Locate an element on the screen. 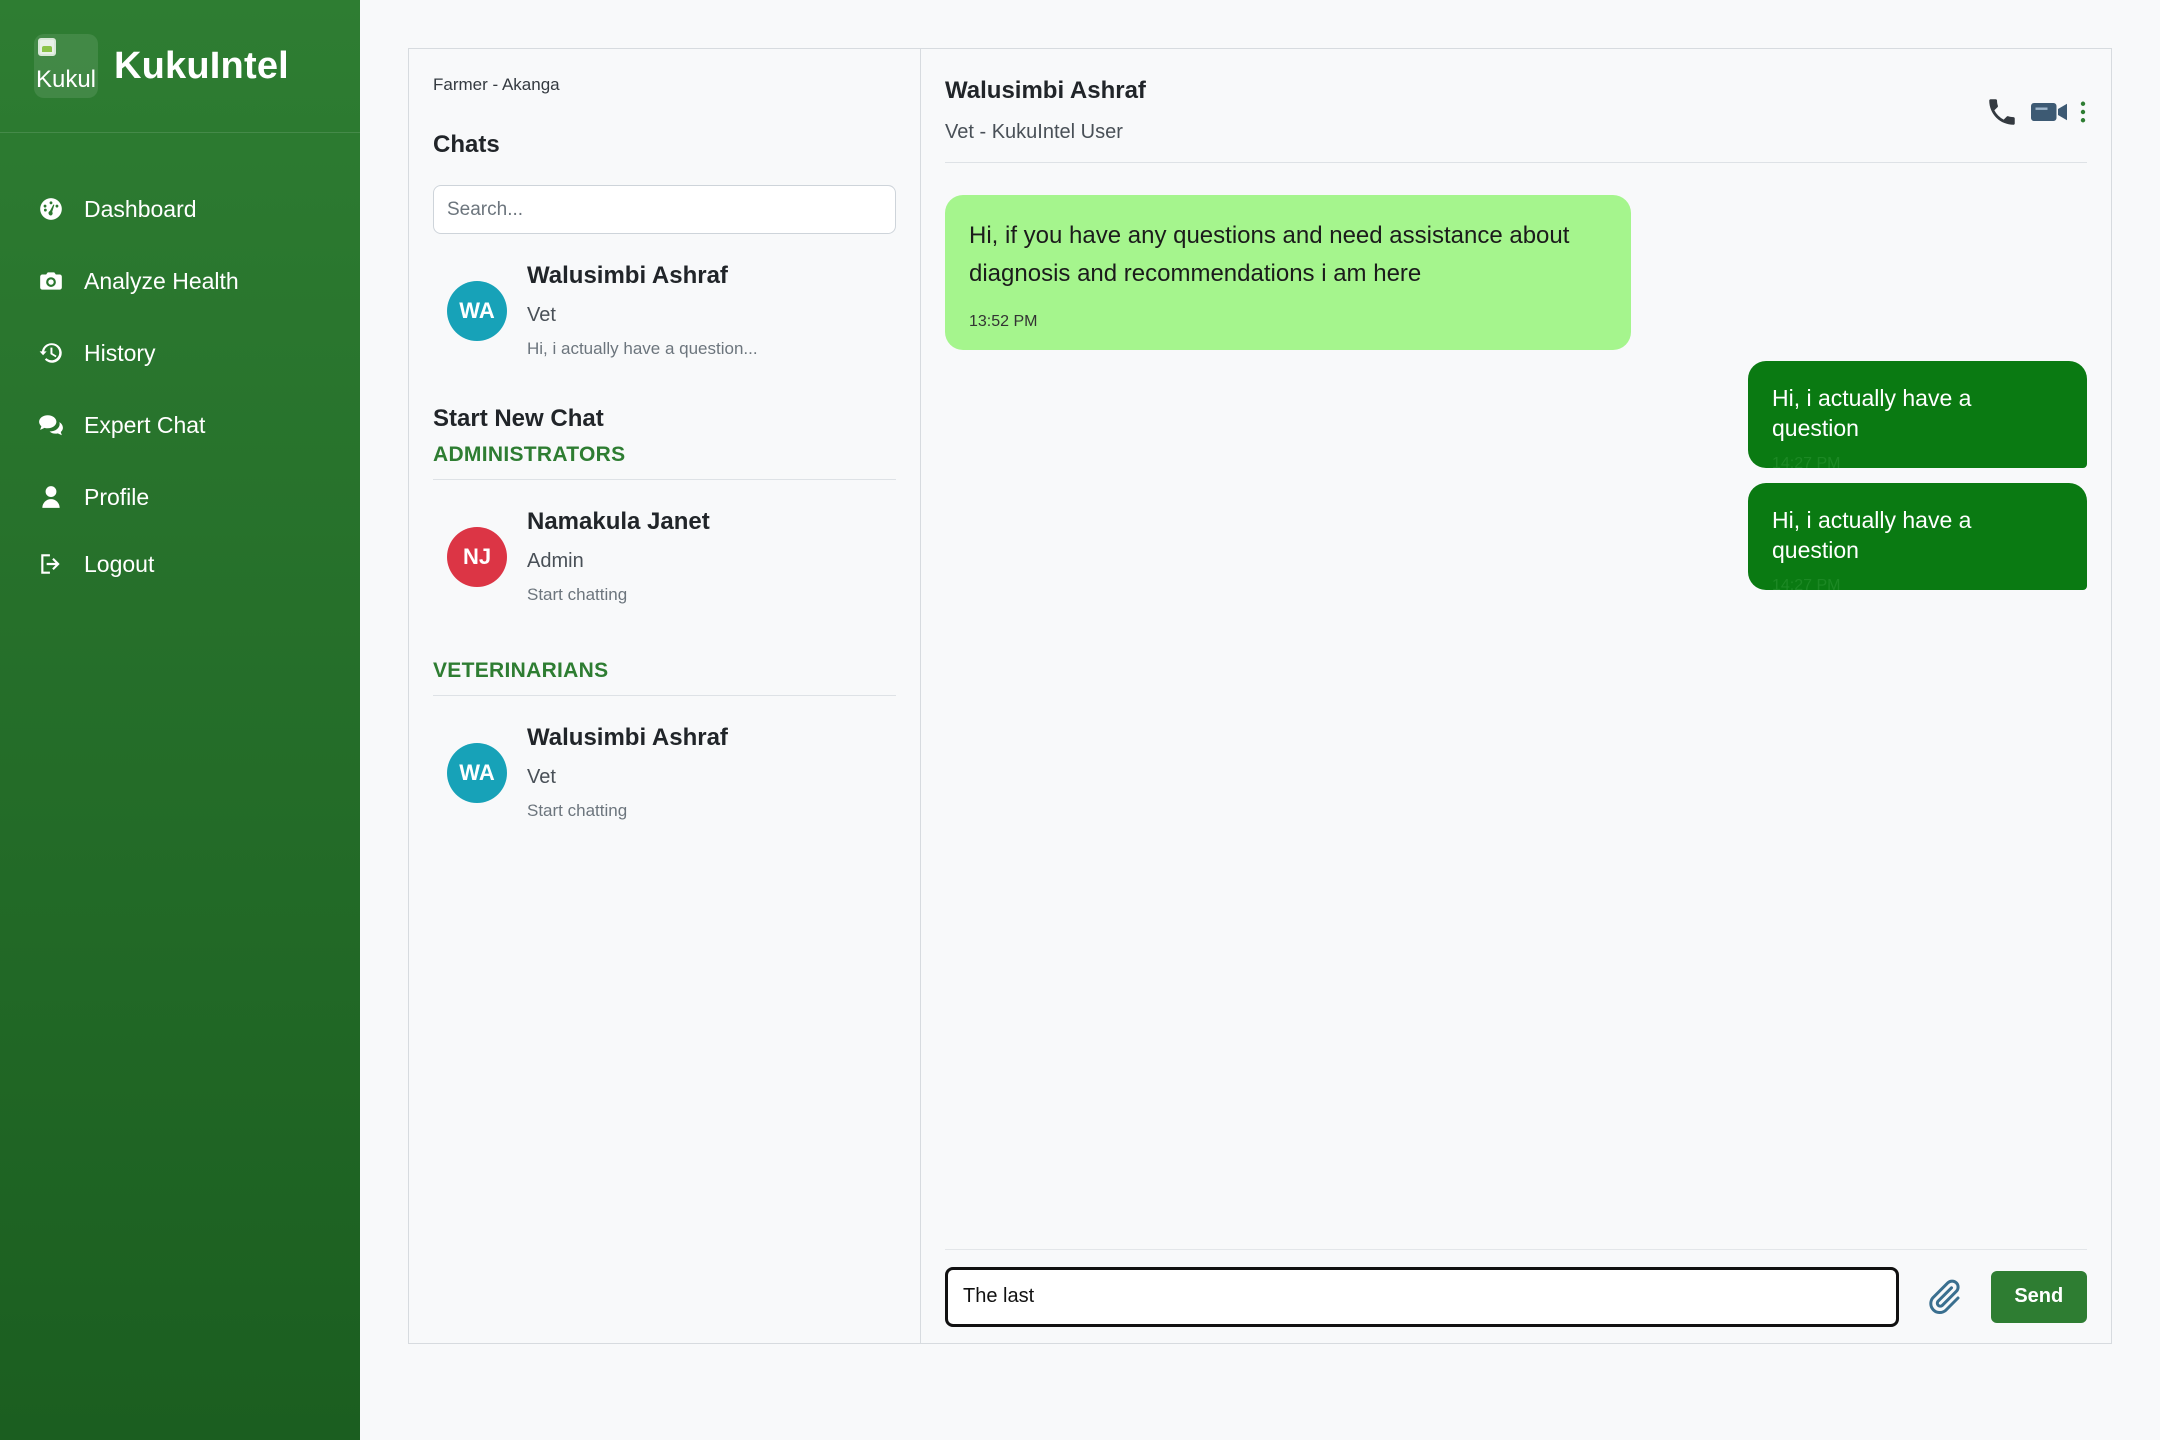  contact-item: NJ Namakula Janet Admin Start chatting is located at coordinates (664, 556).